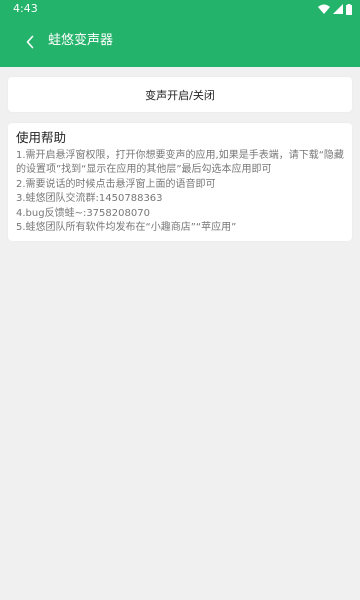 This screenshot has height=600, width=360. What do you see at coordinates (338, 9) in the screenshot?
I see `signal-icon` at bounding box center [338, 9].